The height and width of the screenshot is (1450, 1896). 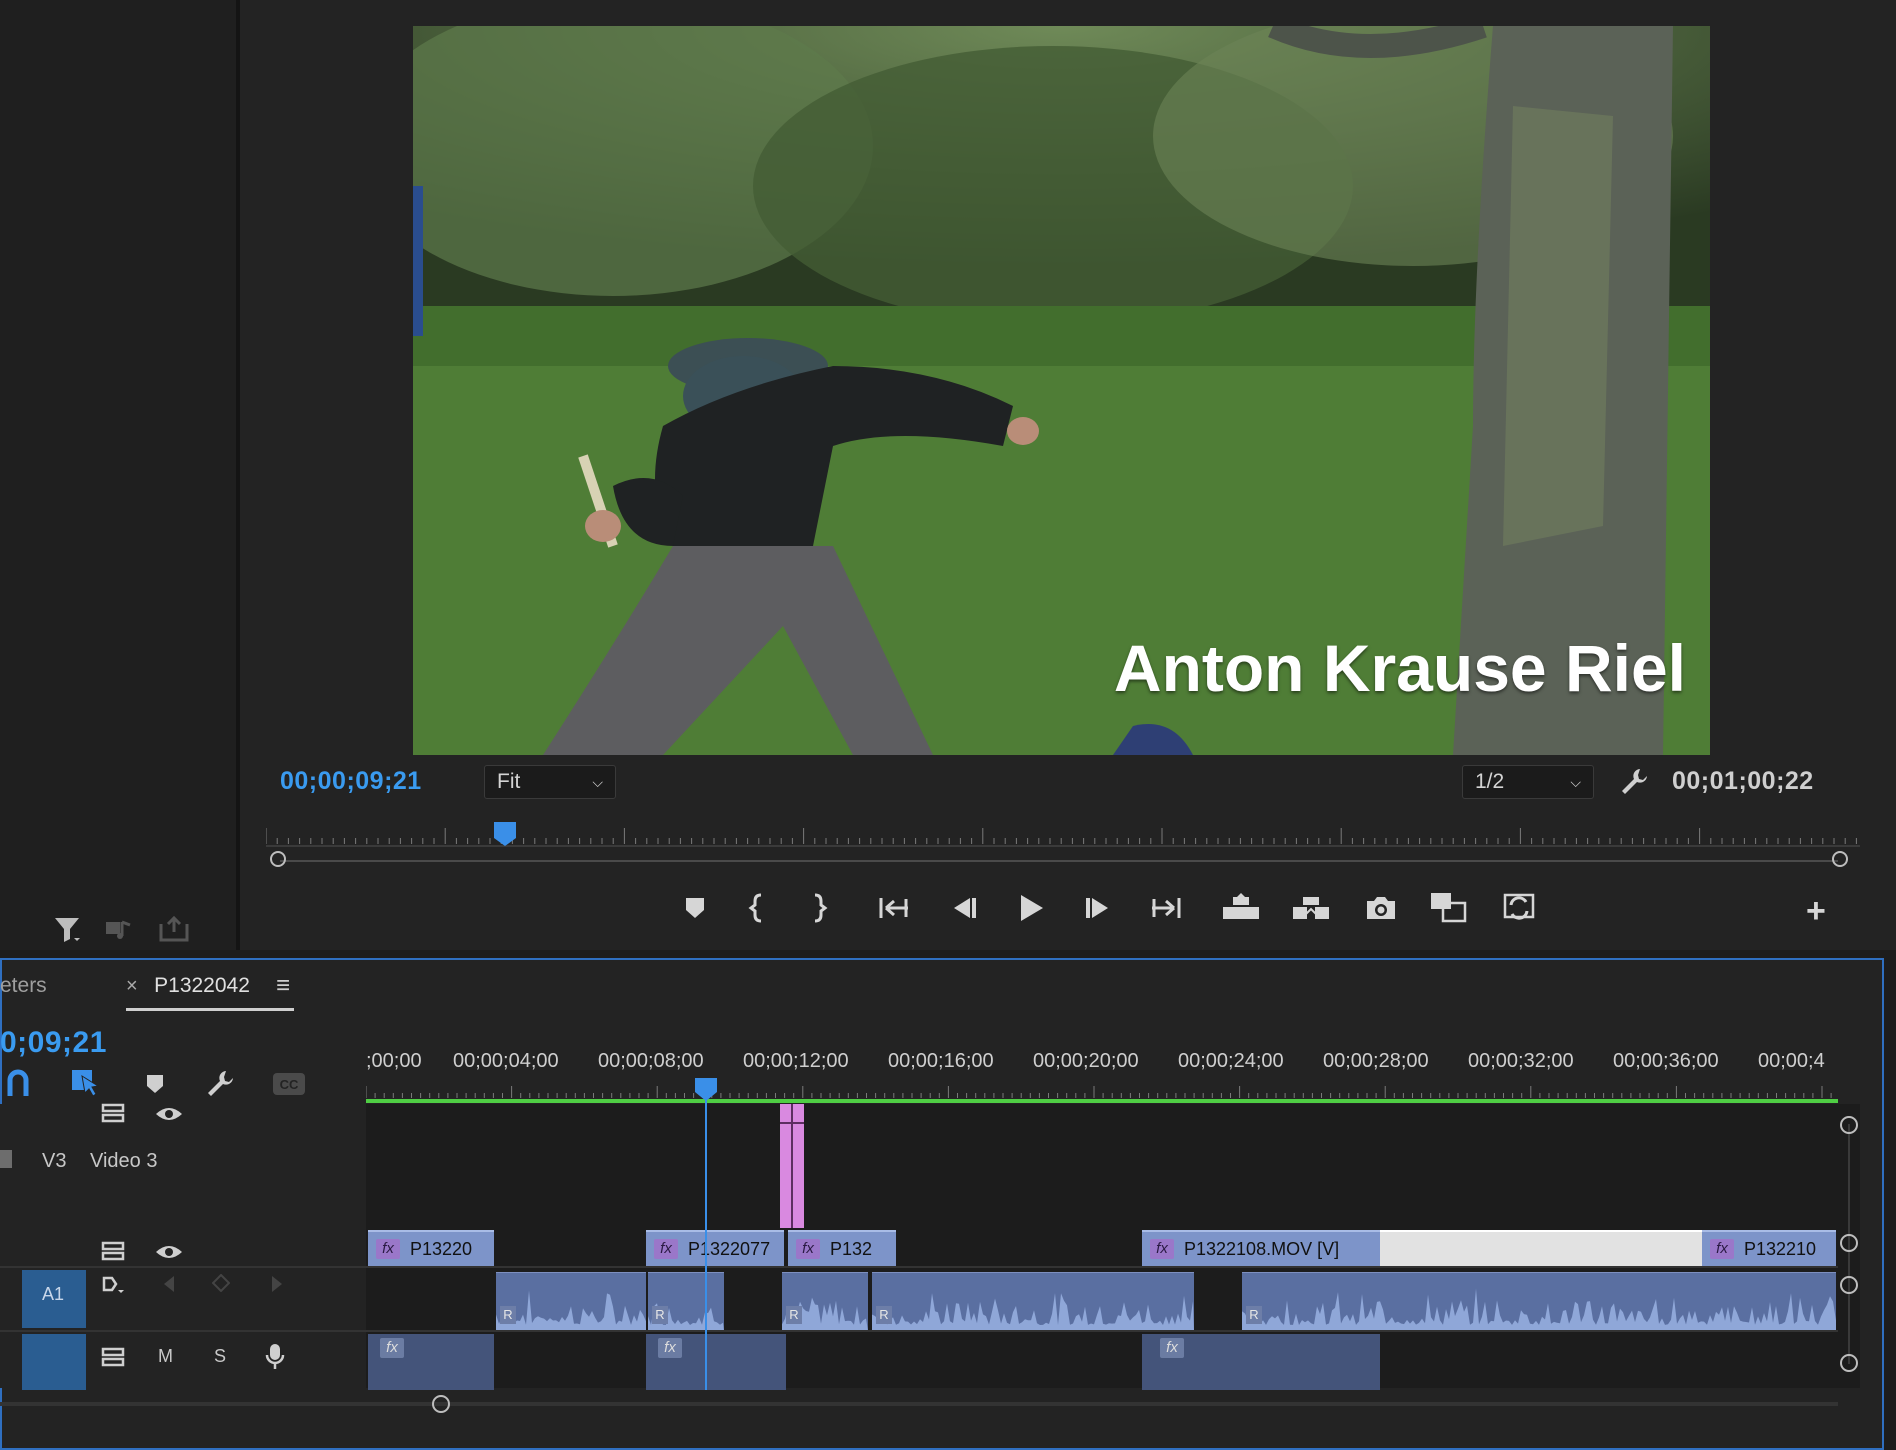 What do you see at coordinates (963, 908) in the screenshot?
I see `step-back-icon` at bounding box center [963, 908].